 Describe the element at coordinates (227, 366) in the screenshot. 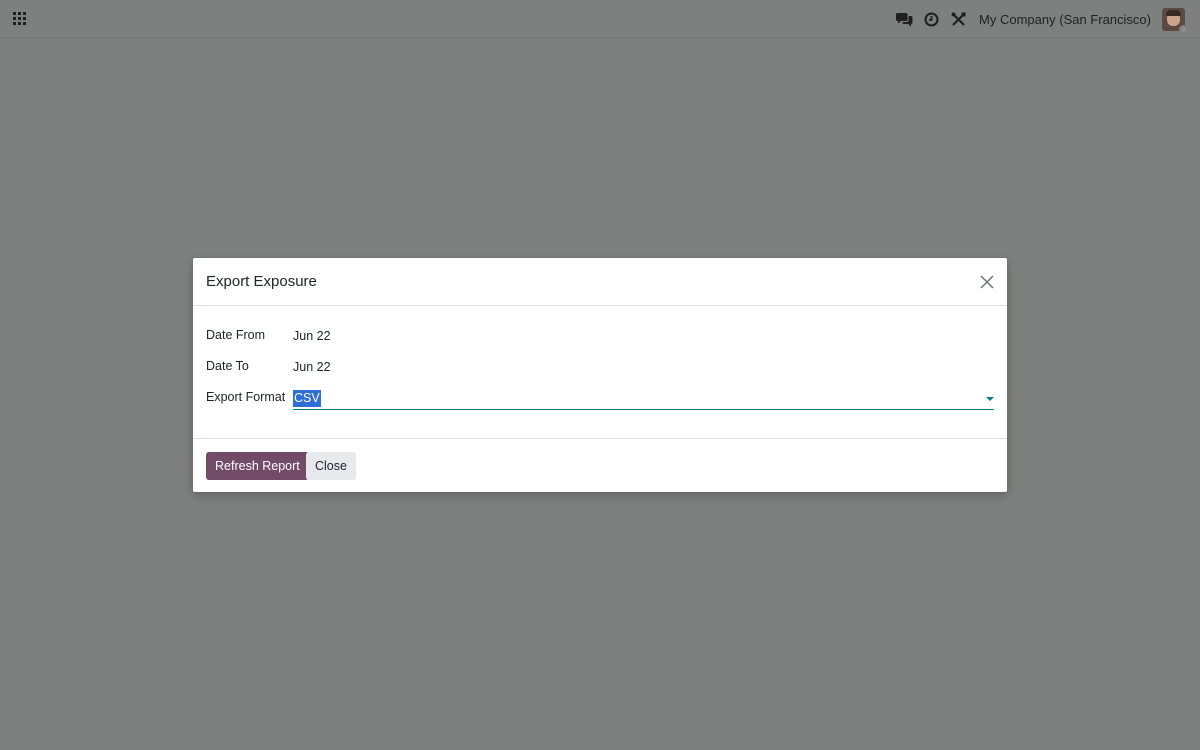

I see `date-to-label: Date To` at that location.